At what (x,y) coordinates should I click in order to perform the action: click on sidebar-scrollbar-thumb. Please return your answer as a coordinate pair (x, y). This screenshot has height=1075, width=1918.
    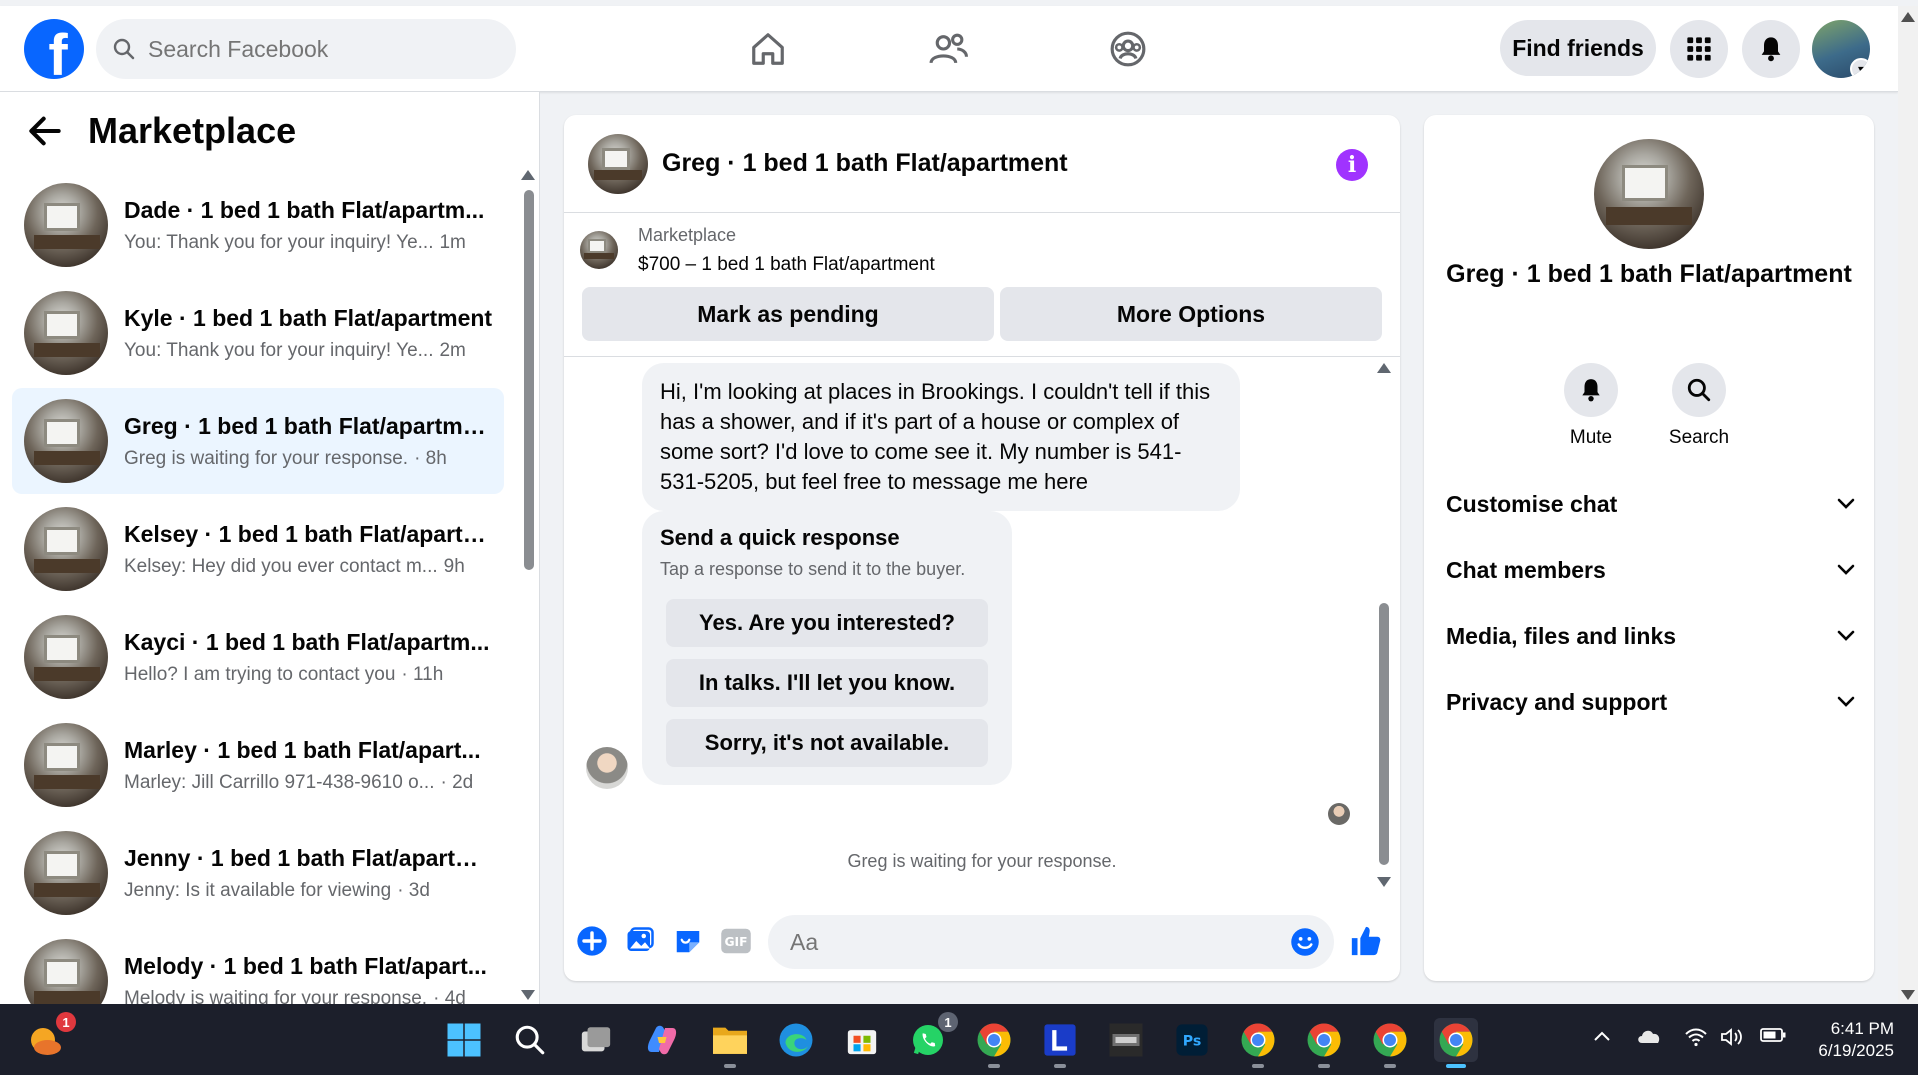
    Looking at the image, I should click on (529, 380).